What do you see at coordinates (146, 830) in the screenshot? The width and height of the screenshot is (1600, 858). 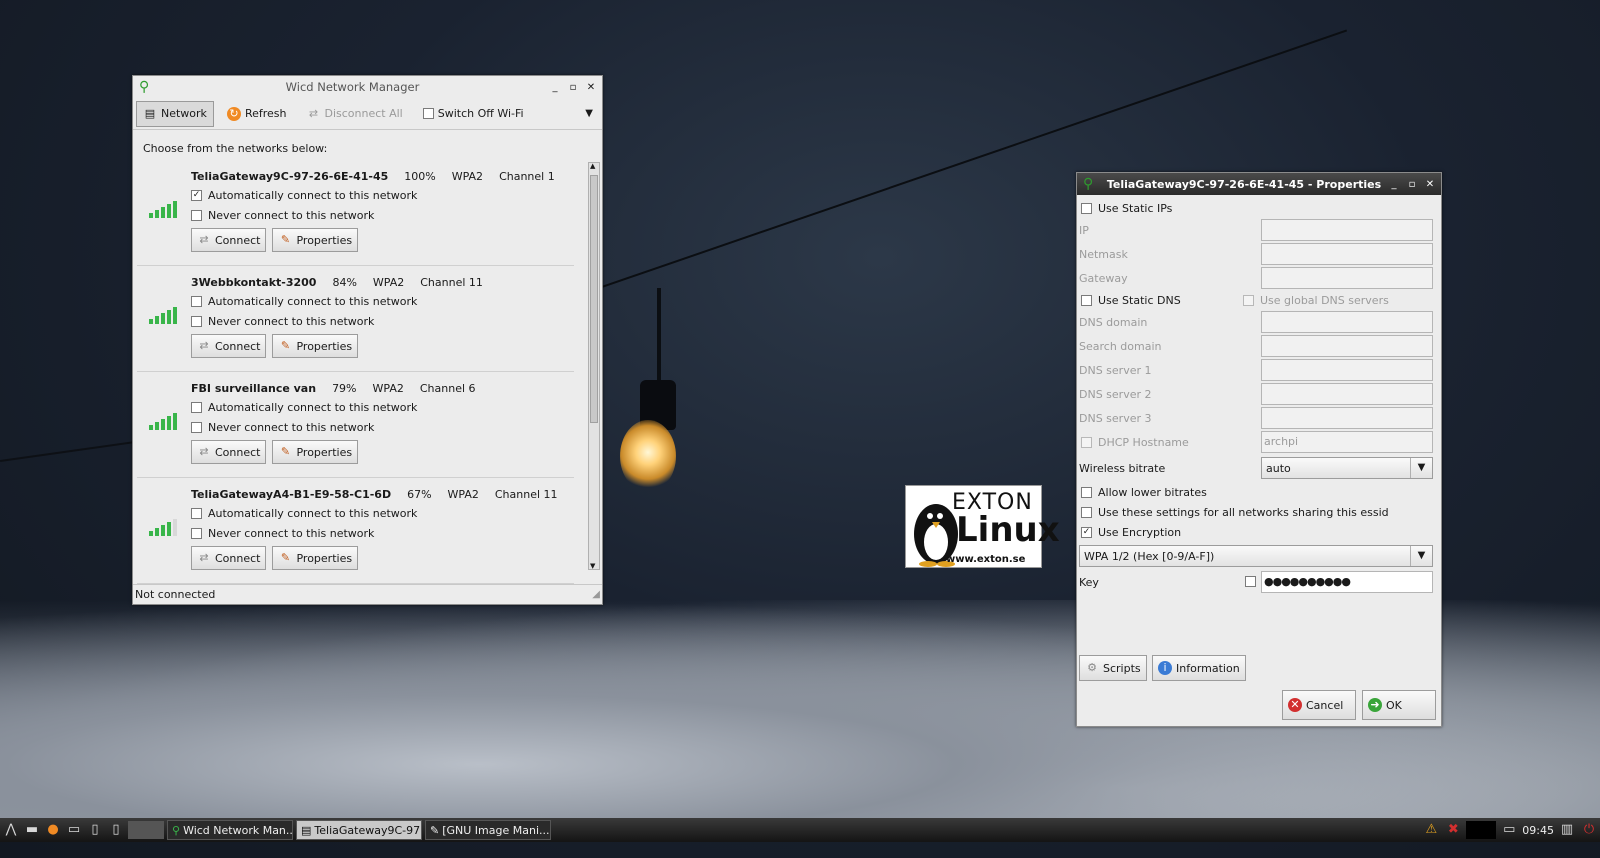 I see `desktop-3-icon` at bounding box center [146, 830].